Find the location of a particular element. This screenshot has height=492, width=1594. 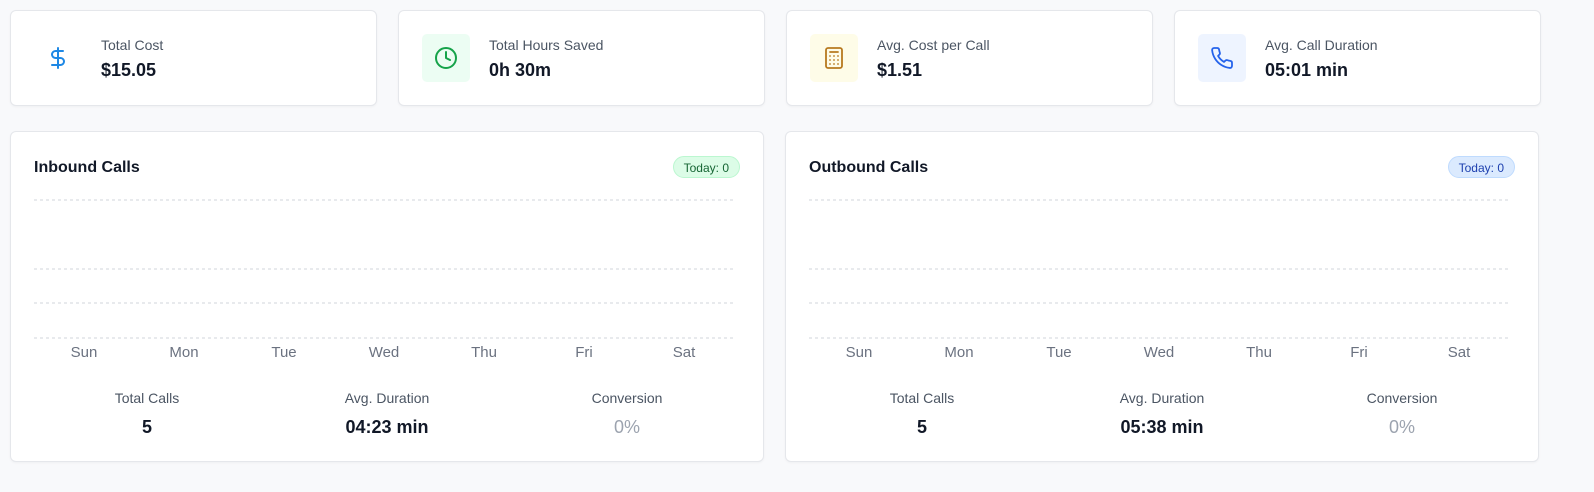

chart-title: Outbound Calls is located at coordinates (869, 167).